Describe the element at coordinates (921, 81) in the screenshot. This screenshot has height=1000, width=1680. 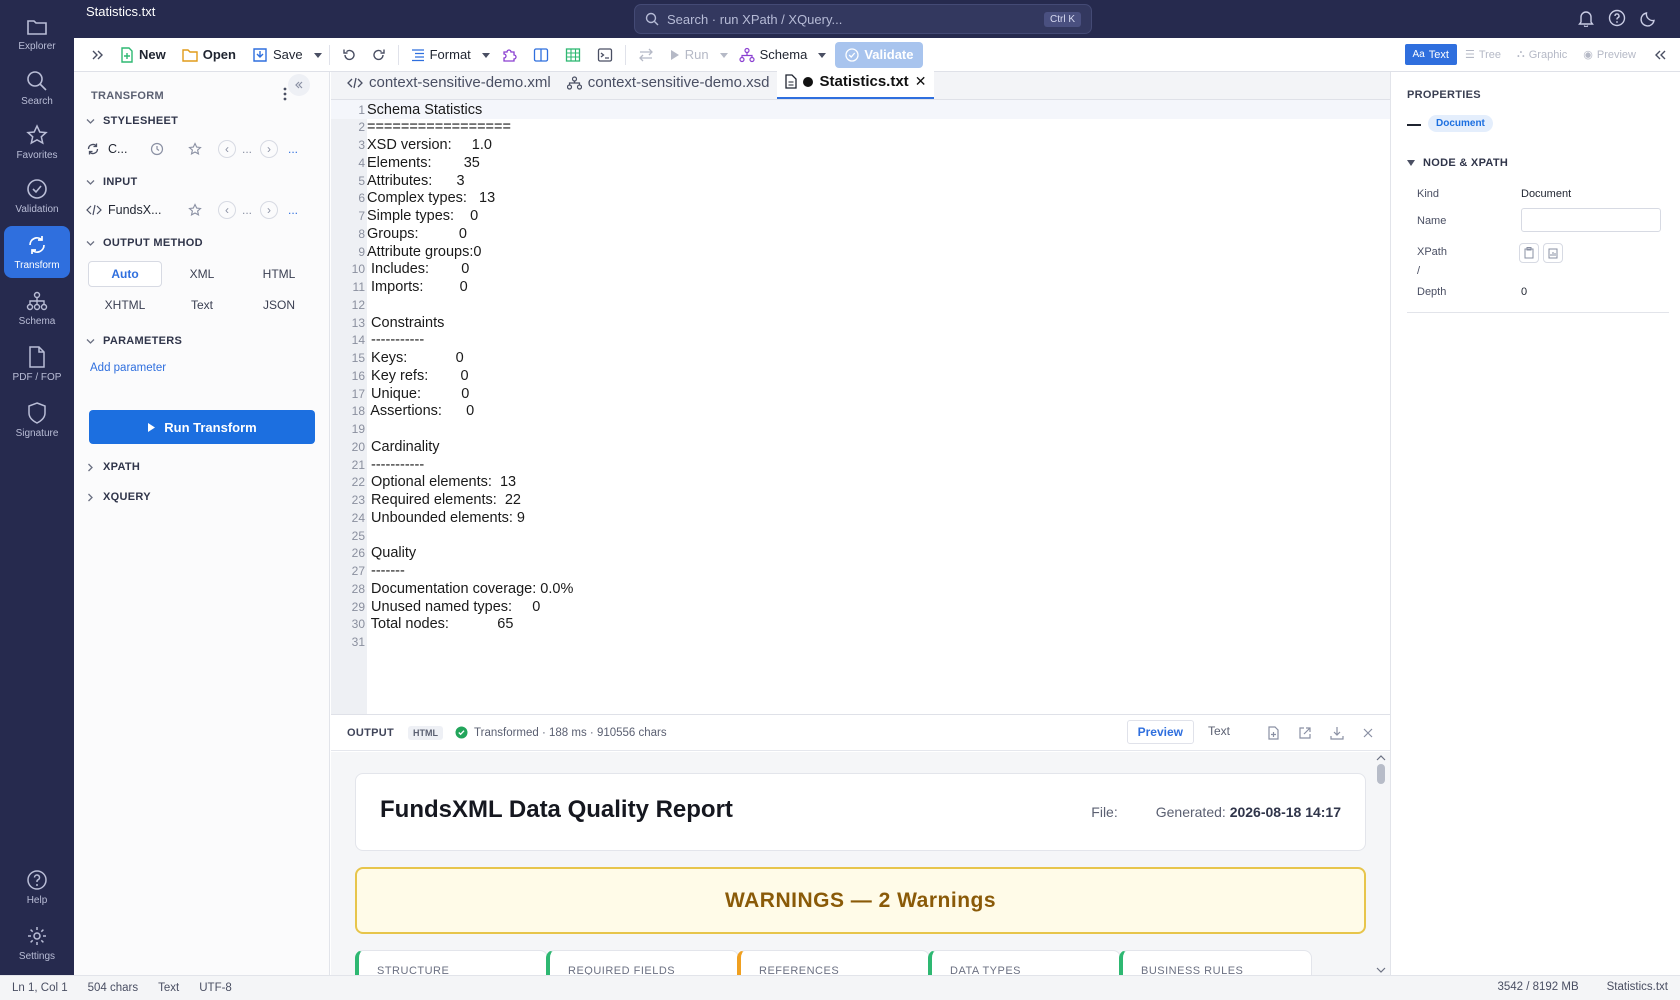
I see `close-icon: ✕` at that location.